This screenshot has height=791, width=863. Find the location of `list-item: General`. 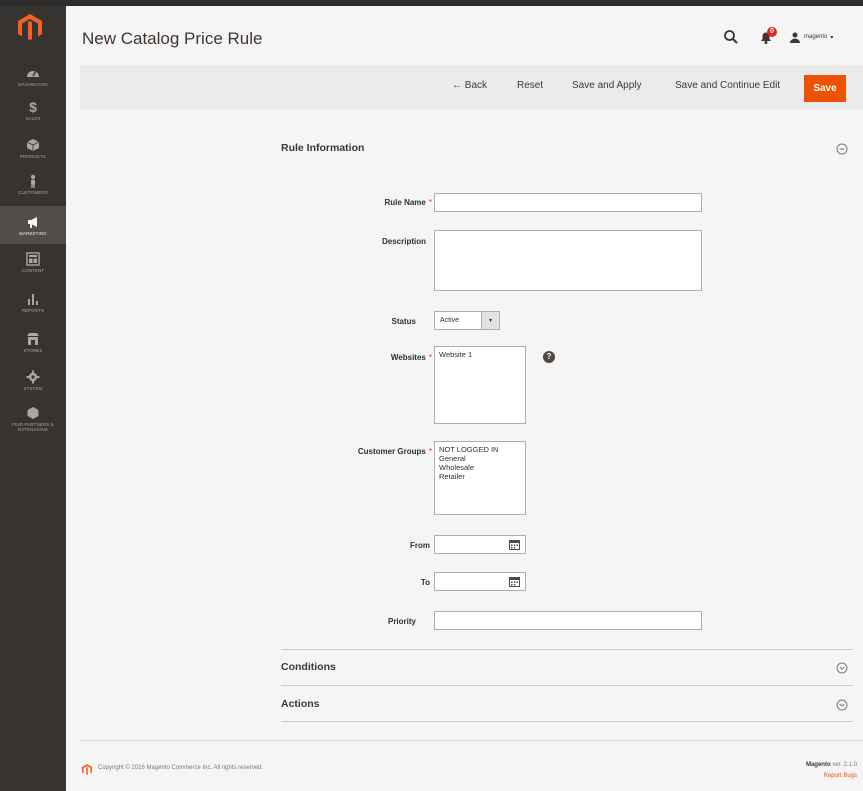

list-item: General is located at coordinates (480, 458).